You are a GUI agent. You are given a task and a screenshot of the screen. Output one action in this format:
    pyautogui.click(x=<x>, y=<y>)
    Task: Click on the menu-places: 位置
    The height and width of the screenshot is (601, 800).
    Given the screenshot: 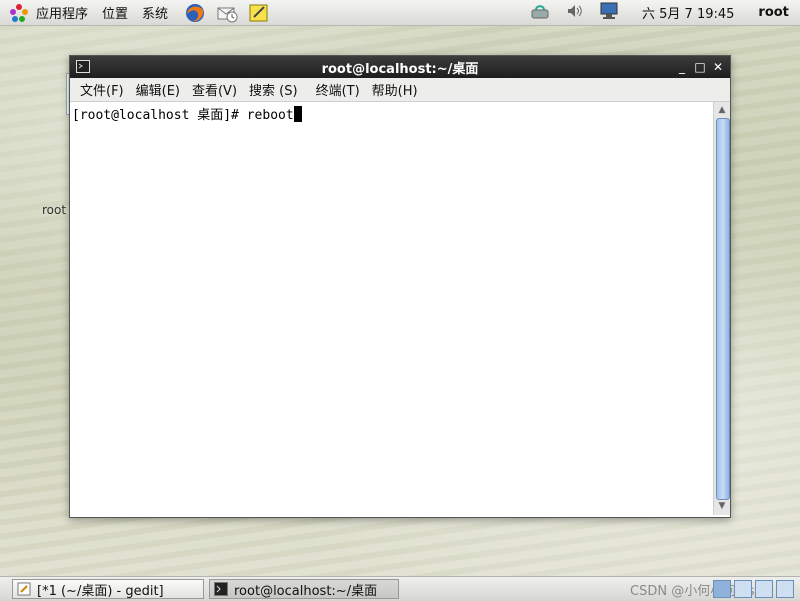 What is the action you would take?
    pyautogui.click(x=115, y=12)
    